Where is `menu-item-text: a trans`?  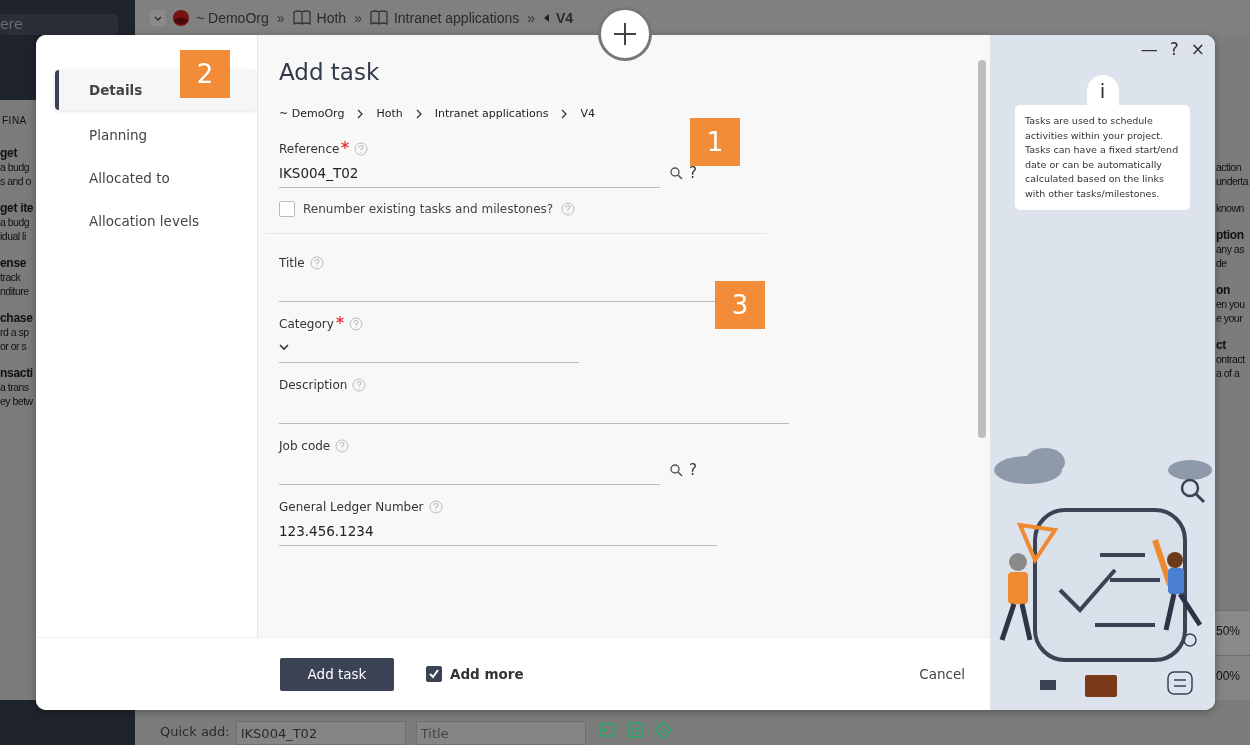
menu-item-text: a trans is located at coordinates (14, 387).